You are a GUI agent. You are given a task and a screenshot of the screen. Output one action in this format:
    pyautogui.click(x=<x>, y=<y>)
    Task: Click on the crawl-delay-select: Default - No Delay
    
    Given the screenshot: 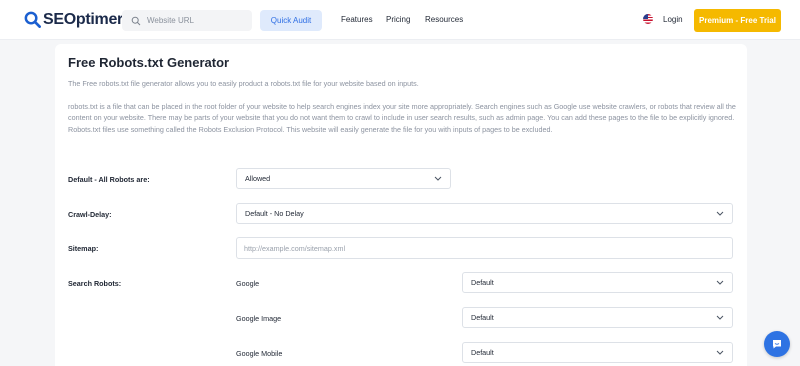 What is the action you would take?
    pyautogui.click(x=484, y=213)
    